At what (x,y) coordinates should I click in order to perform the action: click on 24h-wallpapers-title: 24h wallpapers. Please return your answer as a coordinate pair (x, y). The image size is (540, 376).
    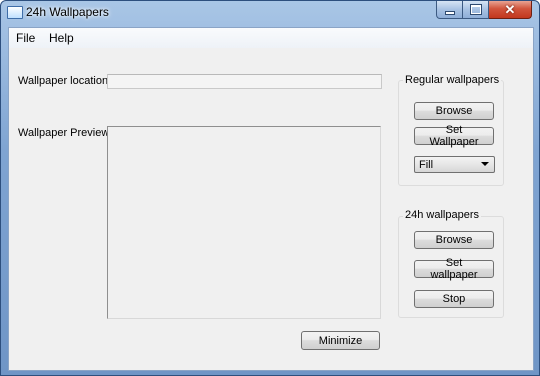
    Looking at the image, I should click on (442, 215).